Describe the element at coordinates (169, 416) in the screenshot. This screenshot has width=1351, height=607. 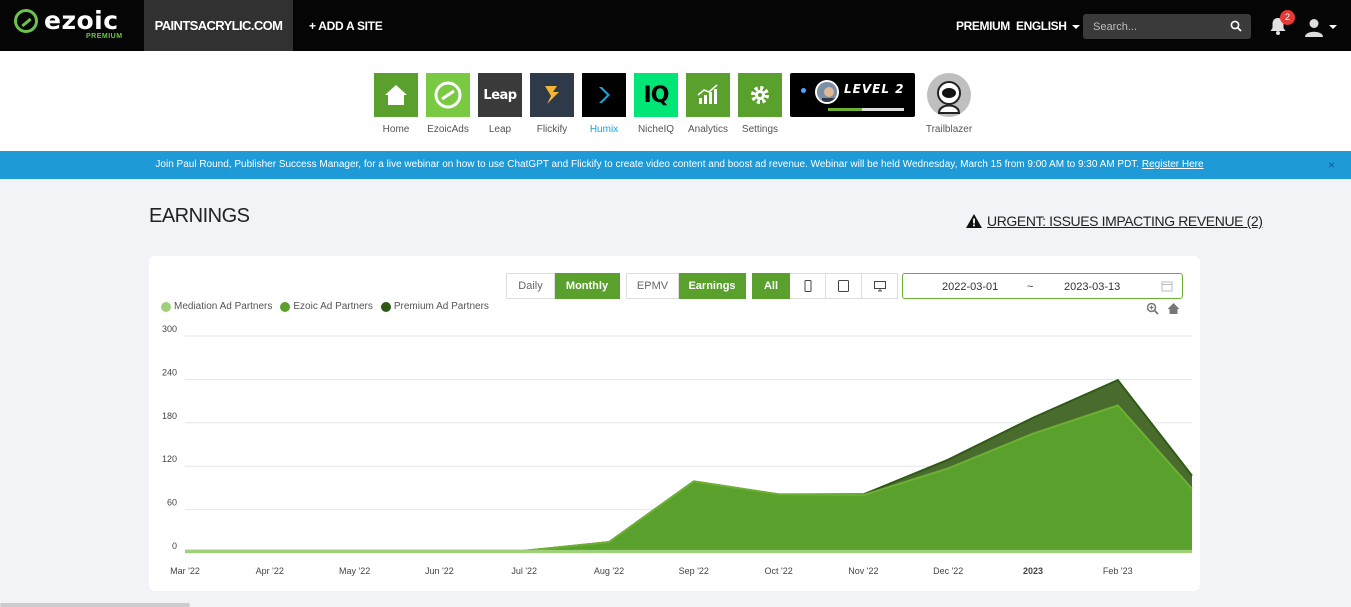
I see `y-tick-label: 180` at that location.